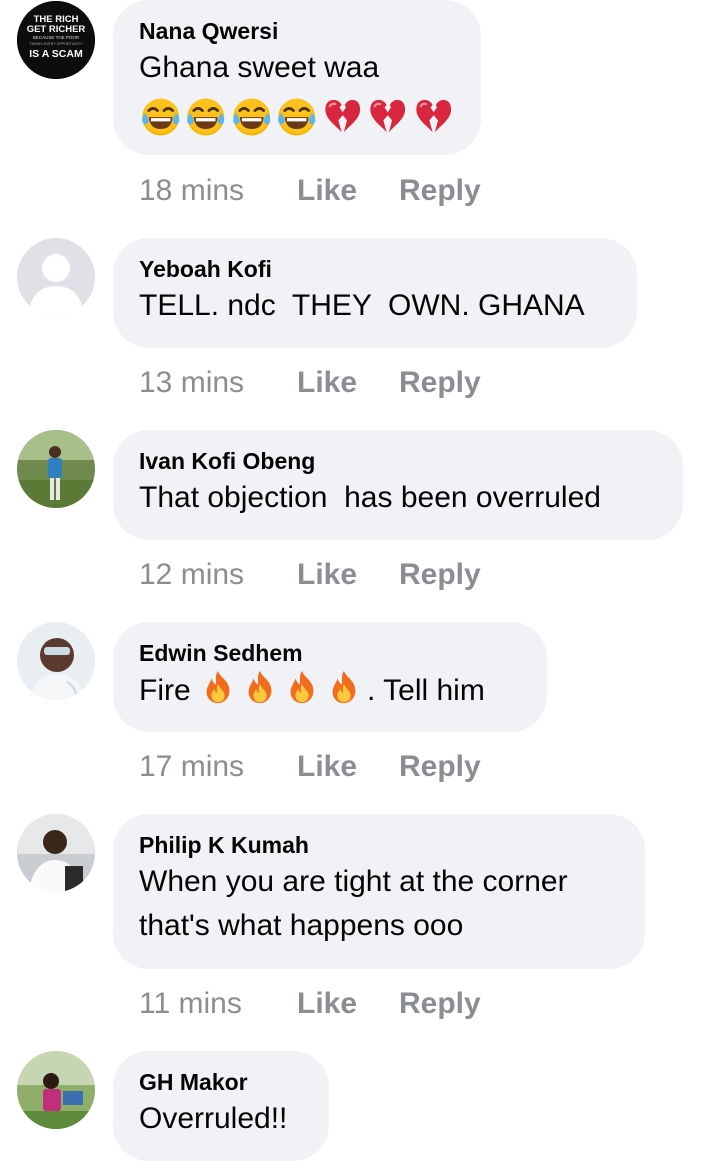  What do you see at coordinates (192, 766) in the screenshot?
I see `comment-timestamp: 17 mins` at bounding box center [192, 766].